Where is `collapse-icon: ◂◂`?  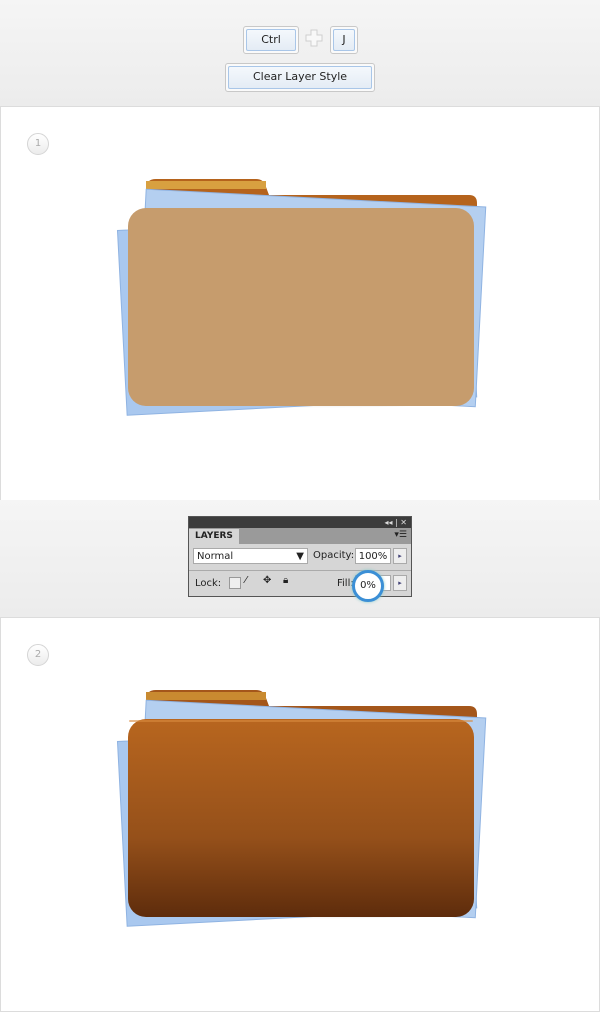 collapse-icon: ◂◂ is located at coordinates (388, 522).